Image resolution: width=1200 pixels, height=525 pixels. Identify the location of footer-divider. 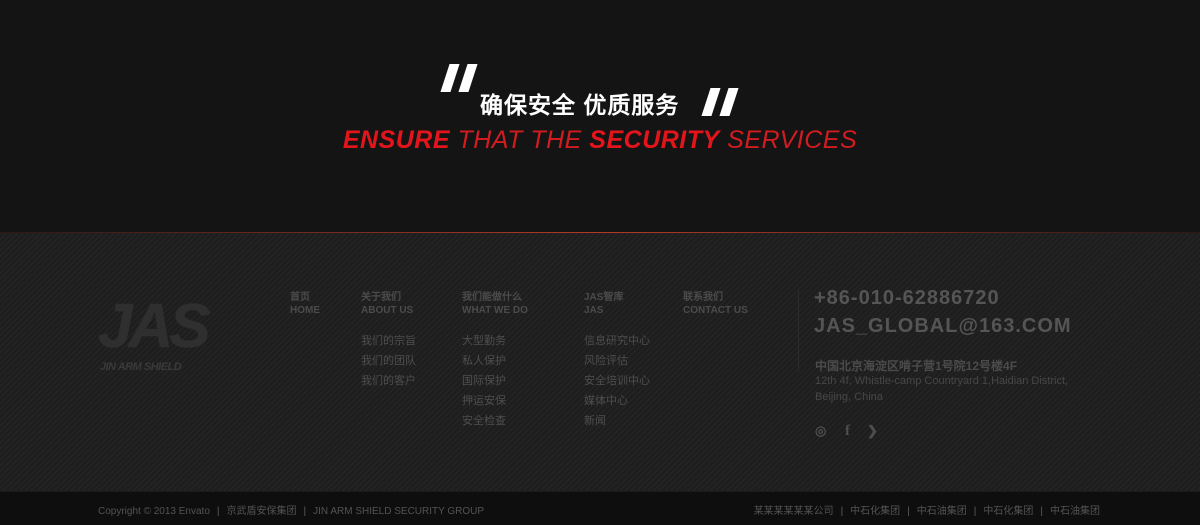
(798, 331).